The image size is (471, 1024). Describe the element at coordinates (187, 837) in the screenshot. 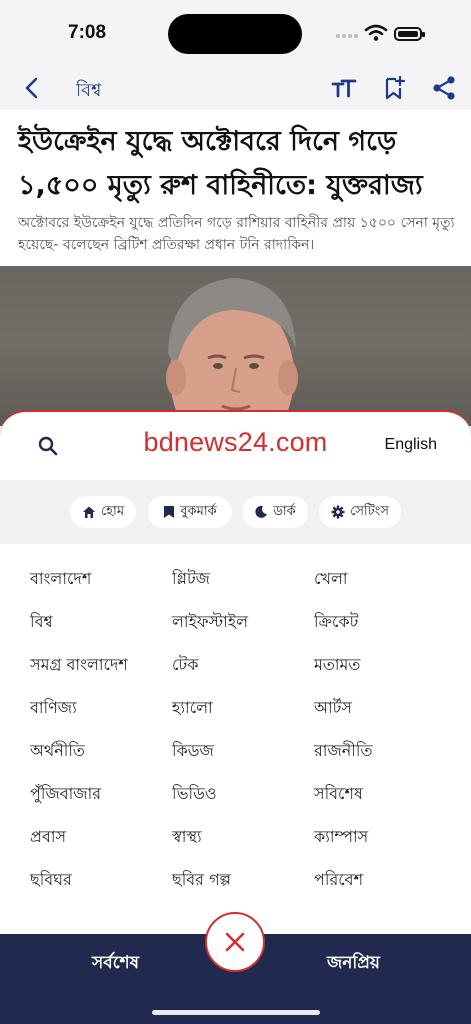

I see `category-link: স্বাস্থ্য` at that location.